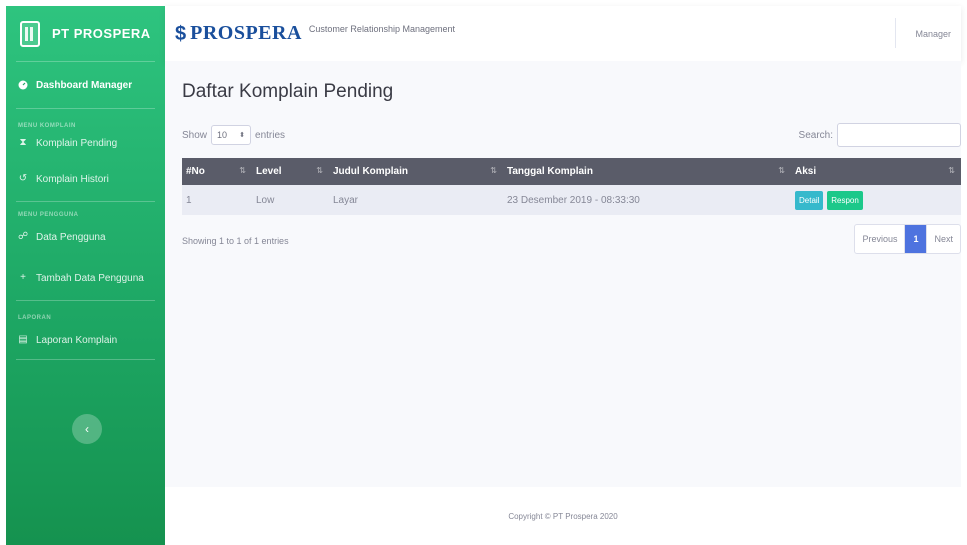  I want to click on topbar-divider, so click(895, 33).